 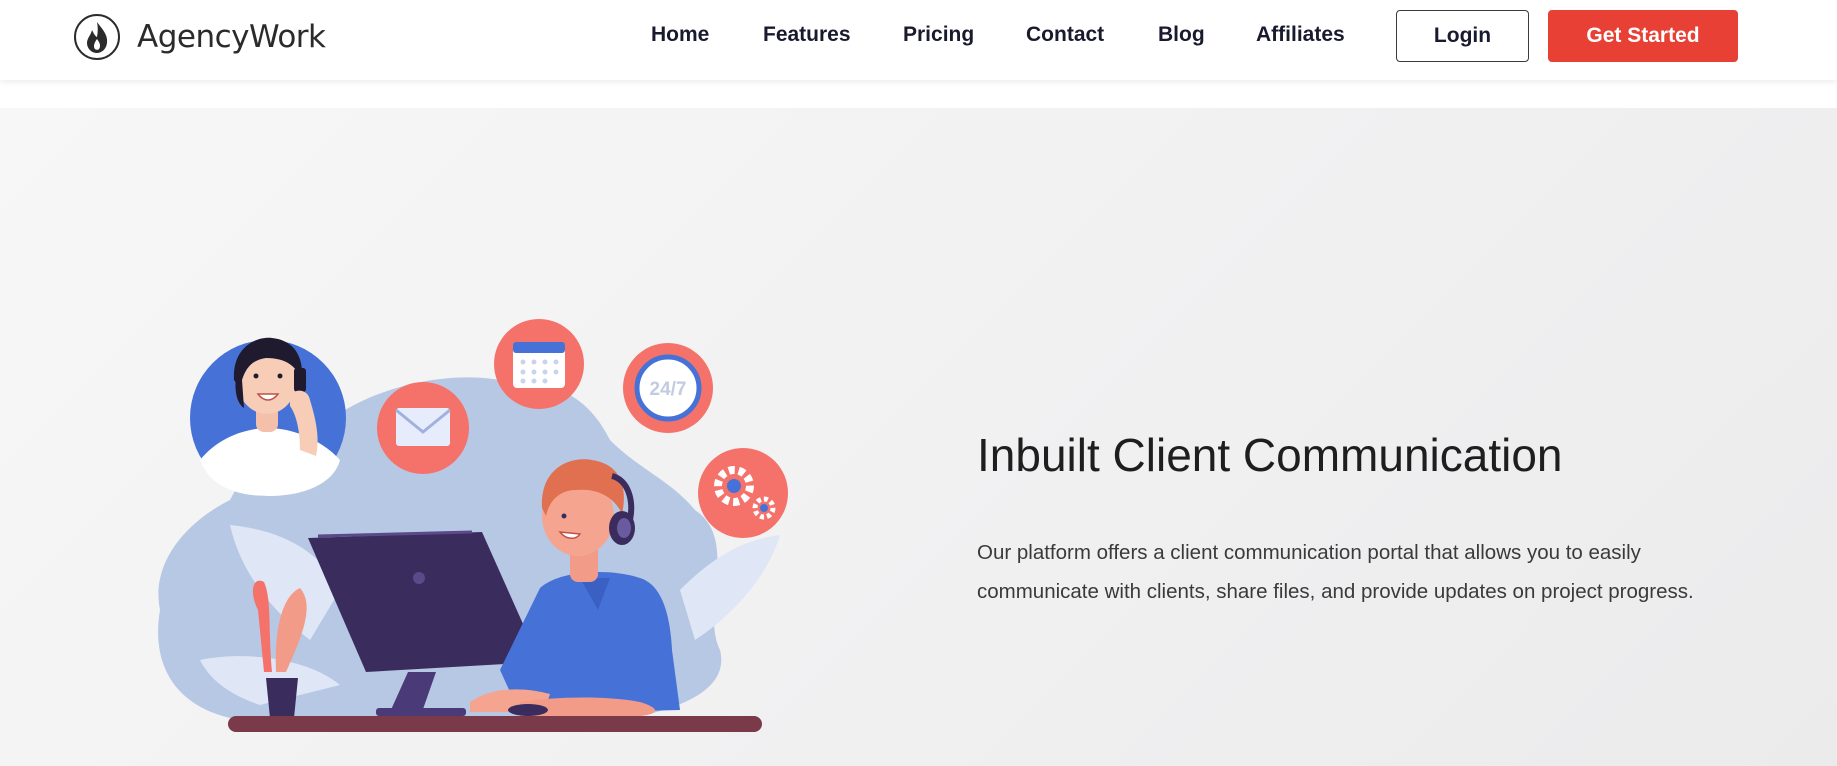 I want to click on clock-icon: 24/7, so click(x=668, y=388).